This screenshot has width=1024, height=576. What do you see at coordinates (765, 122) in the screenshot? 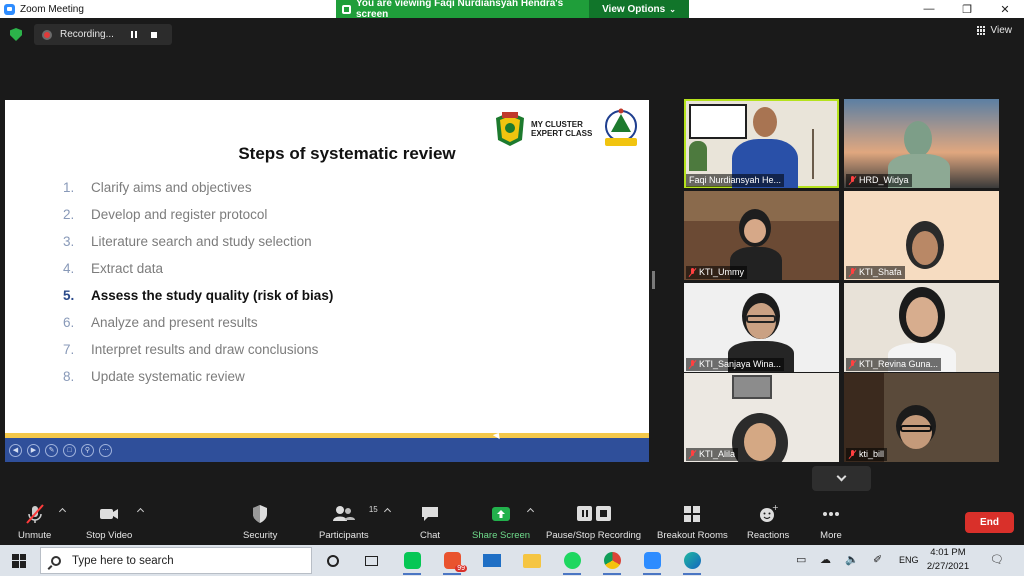
I see `person-head` at bounding box center [765, 122].